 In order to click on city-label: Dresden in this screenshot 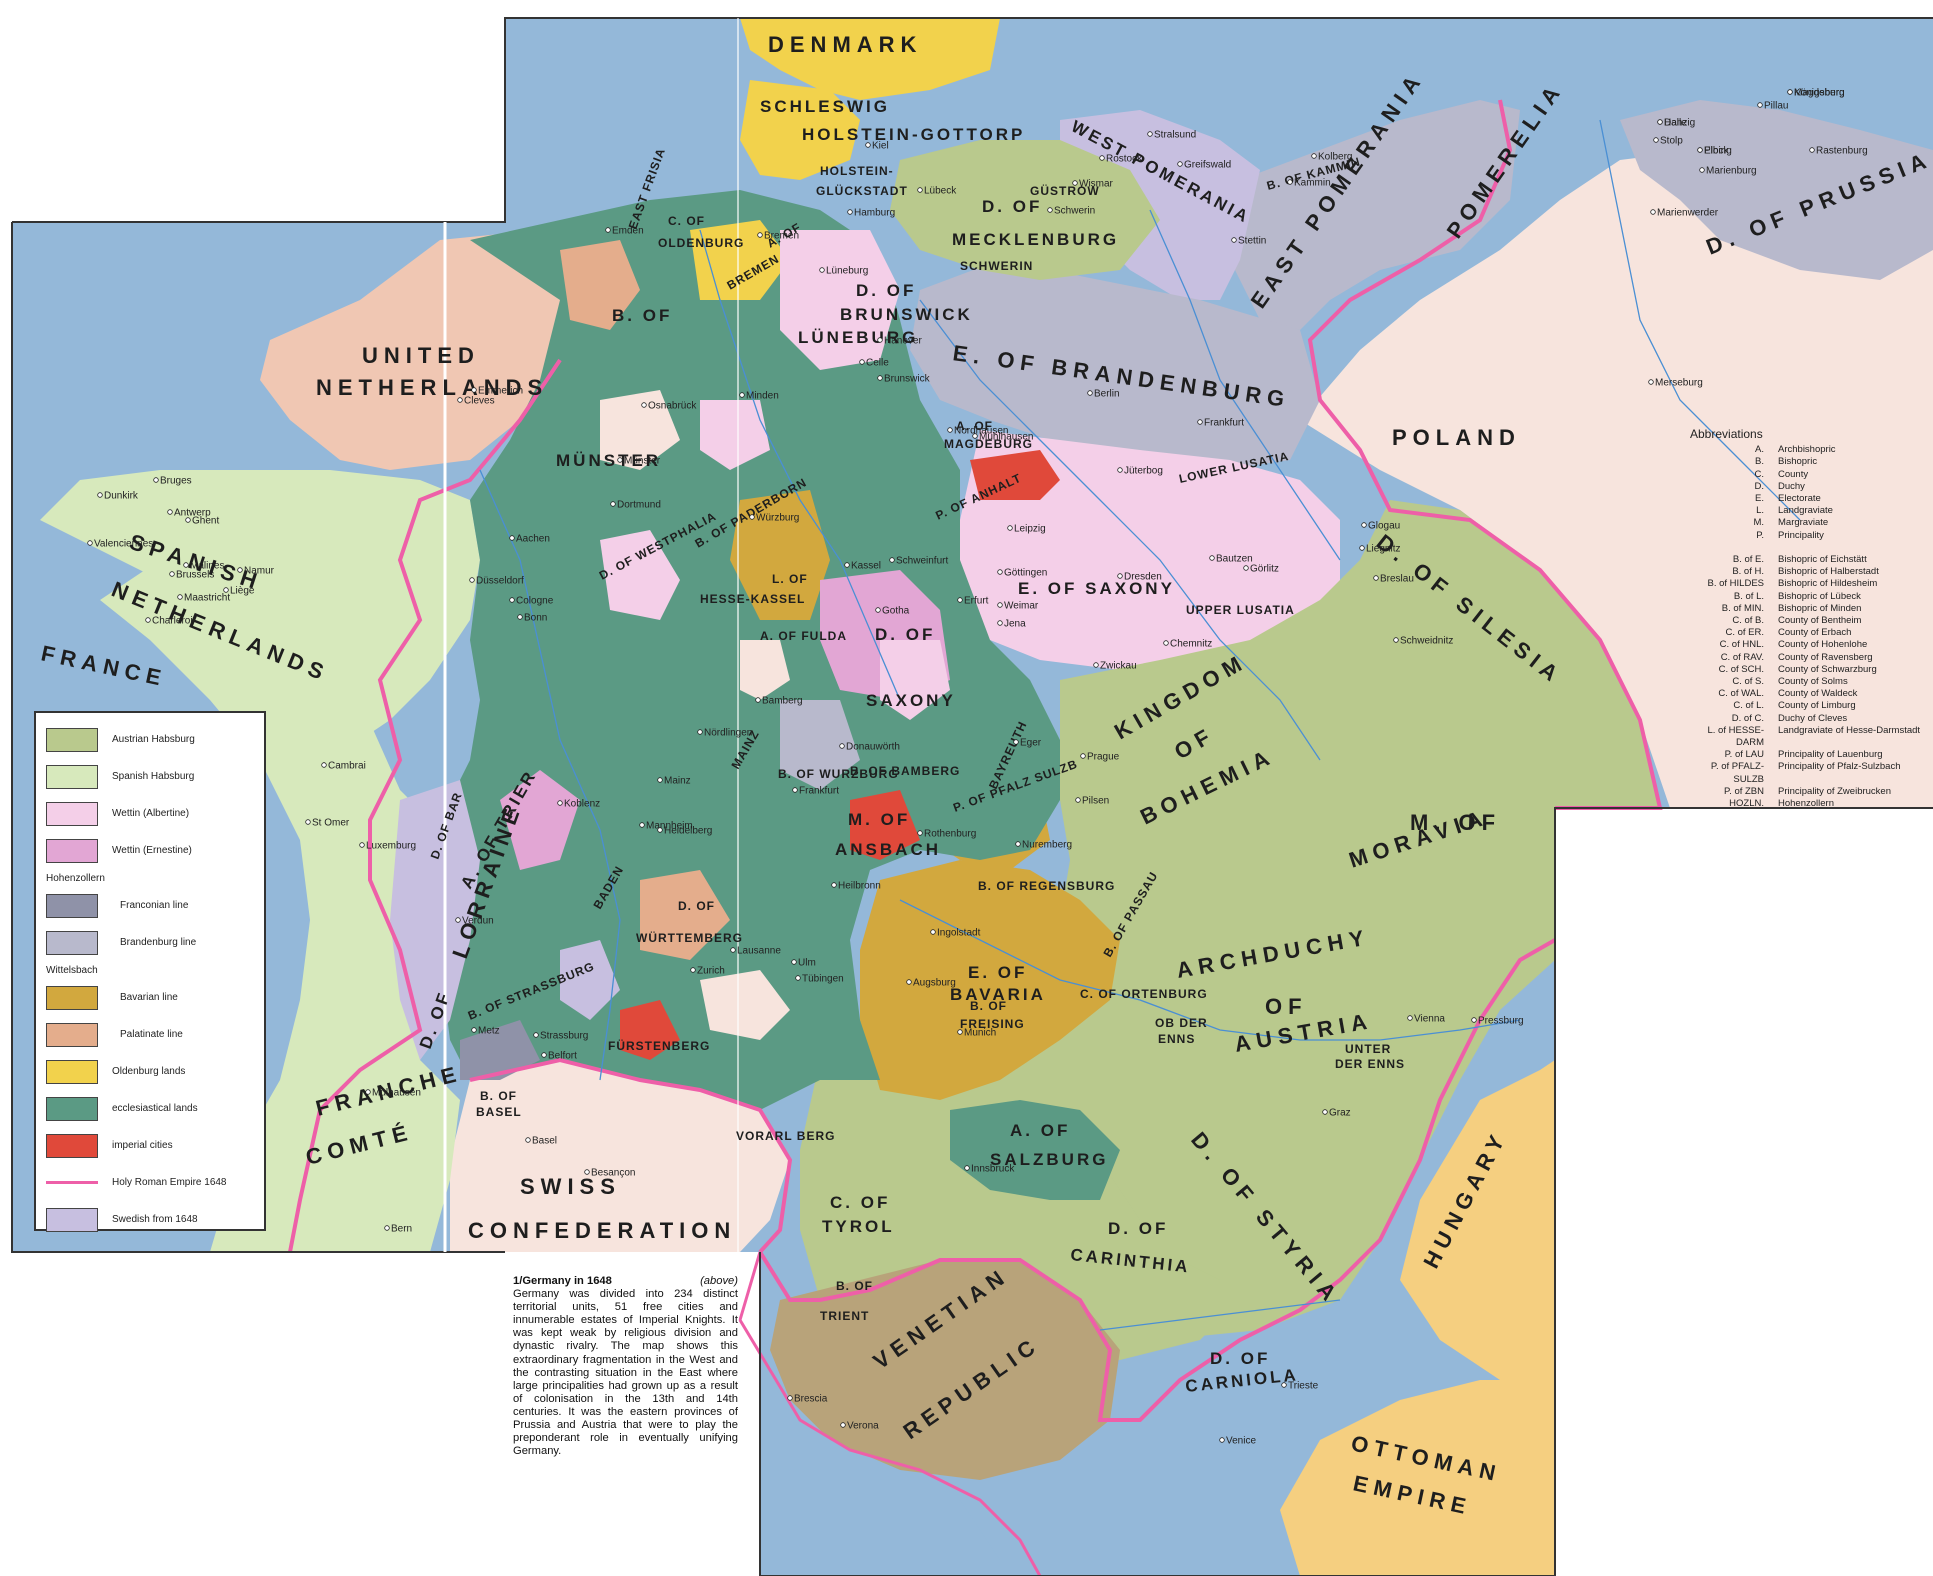, I will do `click(1143, 577)`.